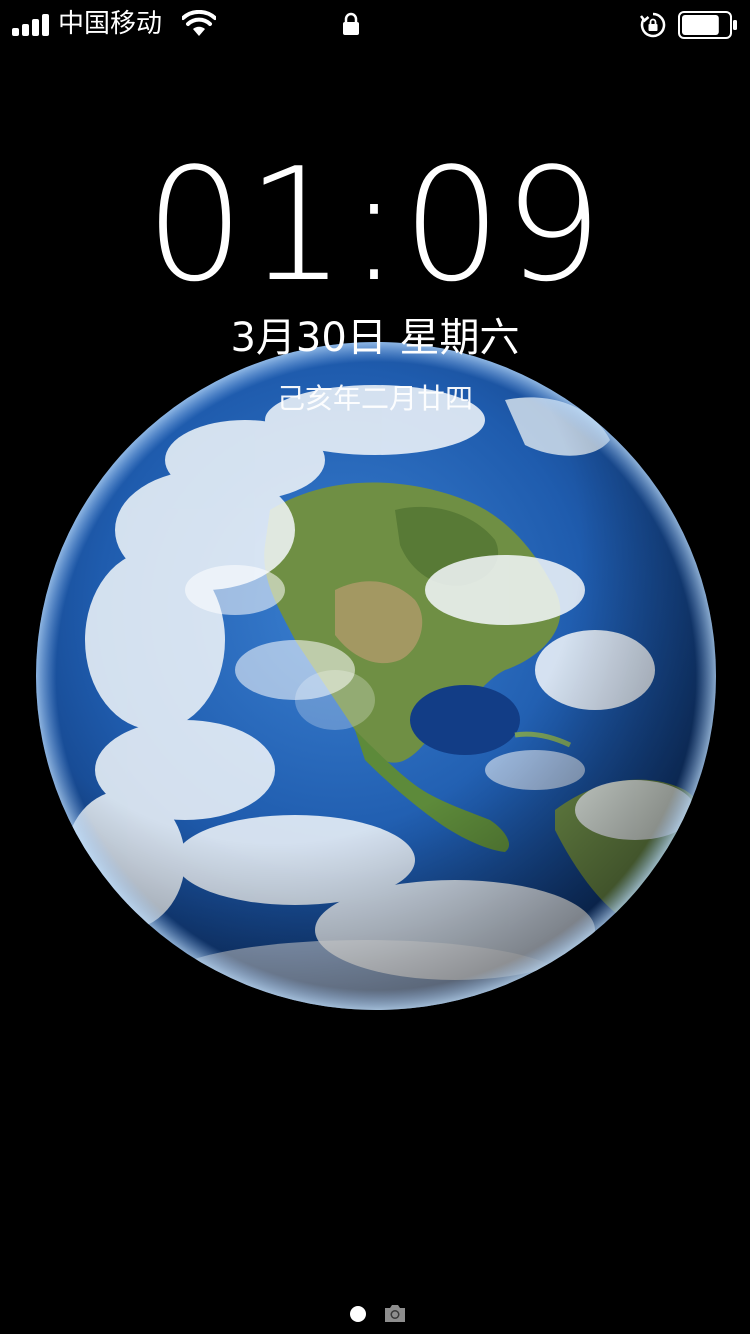  Describe the element at coordinates (375, 225) in the screenshot. I see `lockscreen-time: 01:09` at that location.